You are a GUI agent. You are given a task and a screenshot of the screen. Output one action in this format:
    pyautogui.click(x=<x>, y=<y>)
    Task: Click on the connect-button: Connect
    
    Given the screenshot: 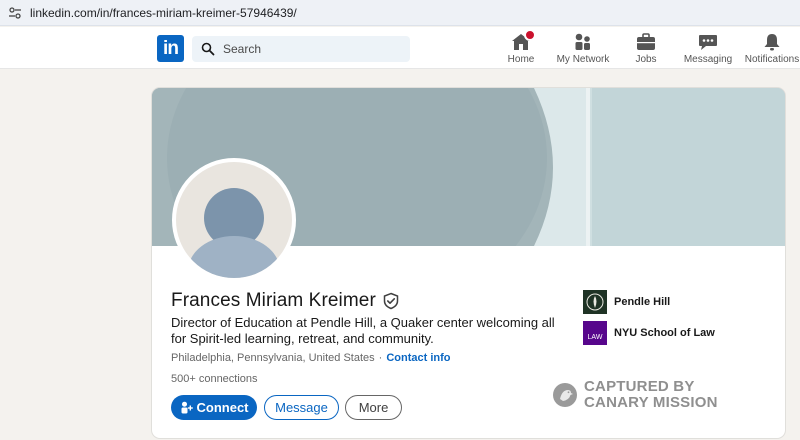 What is the action you would take?
    pyautogui.click(x=214, y=407)
    